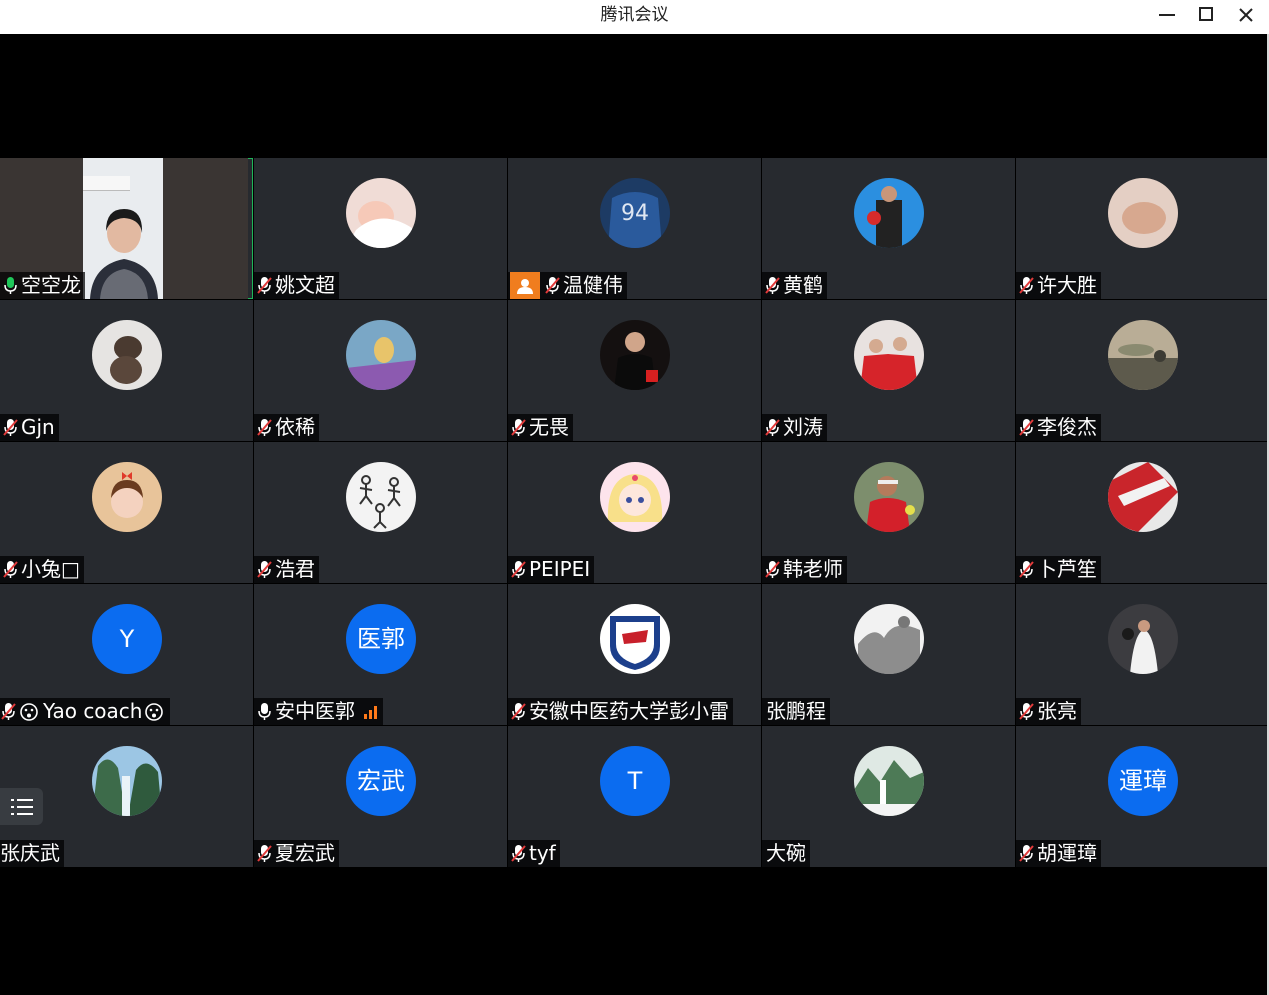 Image resolution: width=1269 pixels, height=995 pixels. Describe the element at coordinates (813, 569) in the screenshot. I see `participant-name: 韩老师` at that location.